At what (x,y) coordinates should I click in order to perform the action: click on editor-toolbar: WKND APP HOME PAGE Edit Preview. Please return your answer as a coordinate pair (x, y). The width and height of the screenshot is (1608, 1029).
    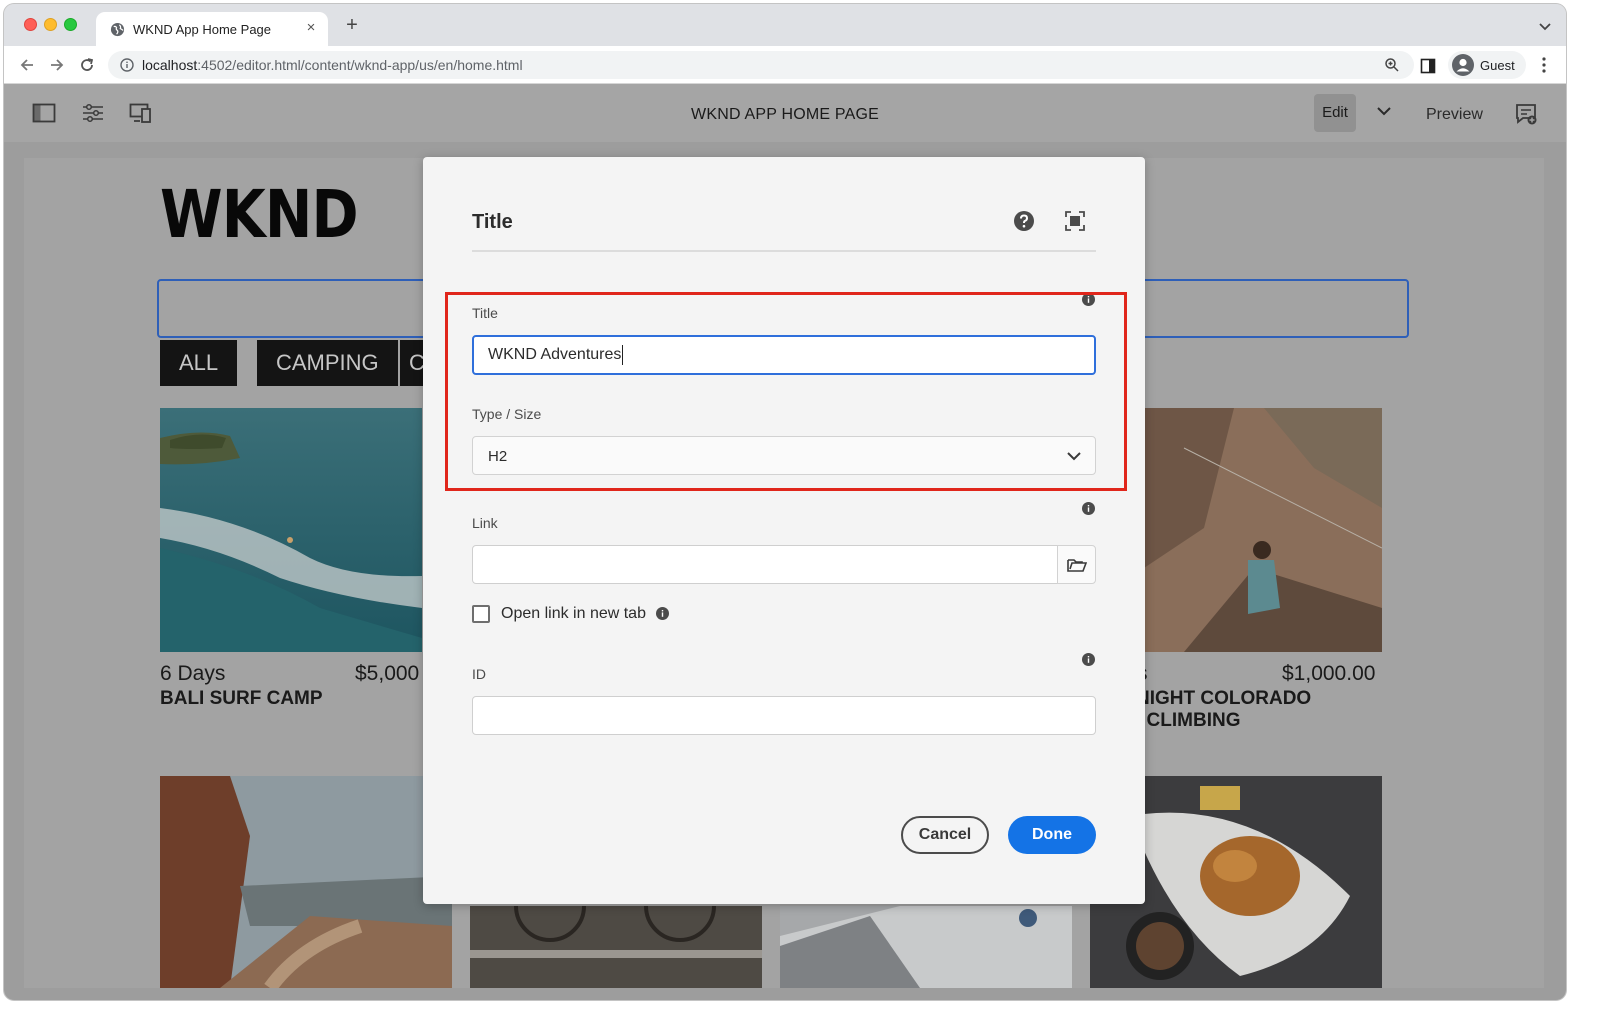
    Looking at the image, I should click on (785, 113).